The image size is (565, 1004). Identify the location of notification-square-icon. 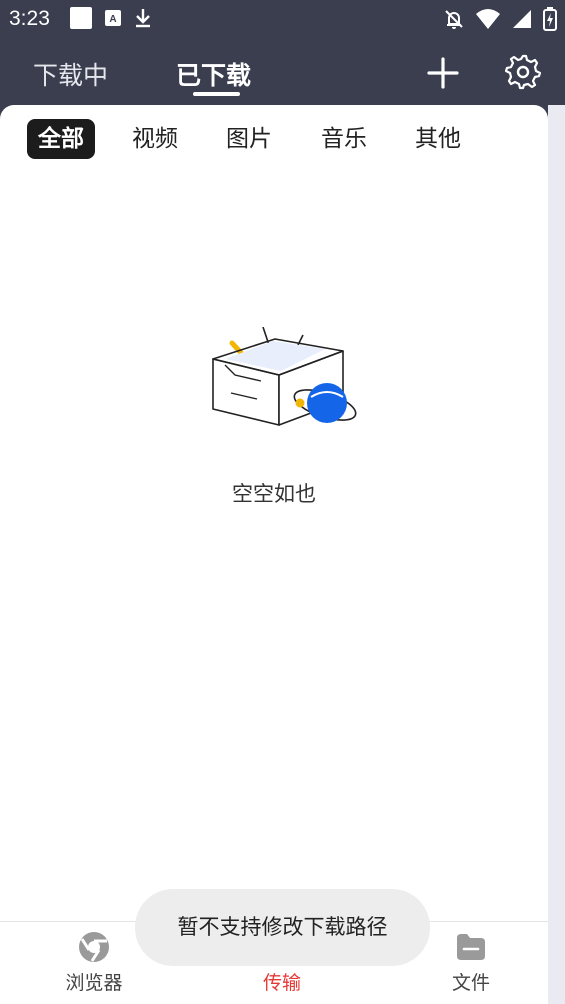
(81, 18).